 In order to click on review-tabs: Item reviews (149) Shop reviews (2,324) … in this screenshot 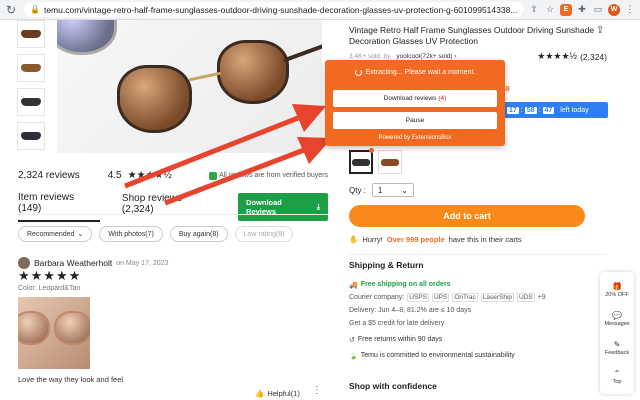, I will do `click(173, 207)`.